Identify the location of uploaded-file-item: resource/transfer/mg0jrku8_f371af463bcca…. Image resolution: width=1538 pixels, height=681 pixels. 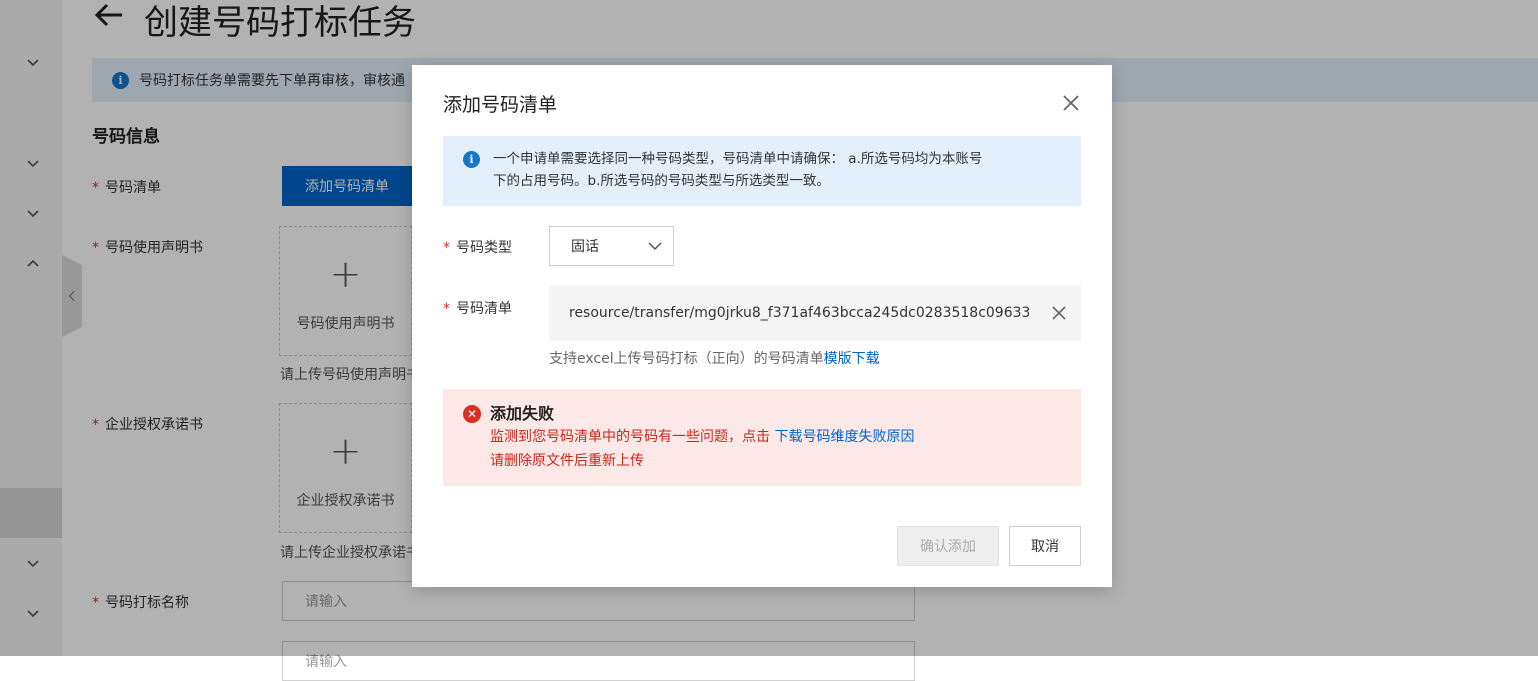
(815, 313).